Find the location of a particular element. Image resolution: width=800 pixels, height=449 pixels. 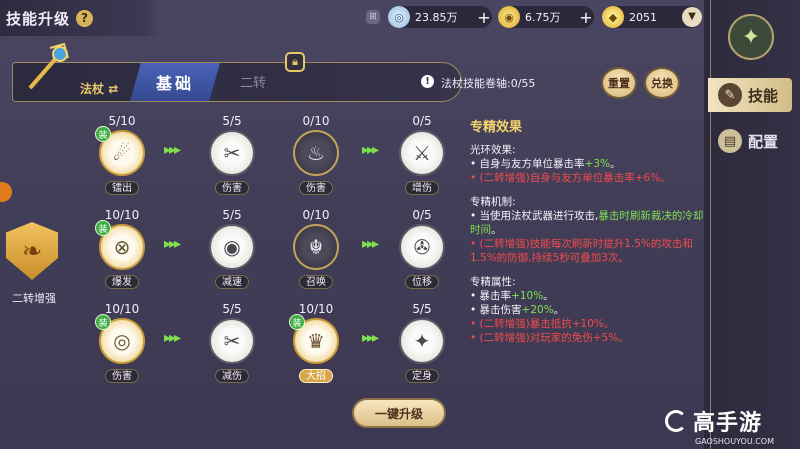

class-emblem-icon: ✦ is located at coordinates (751, 37).